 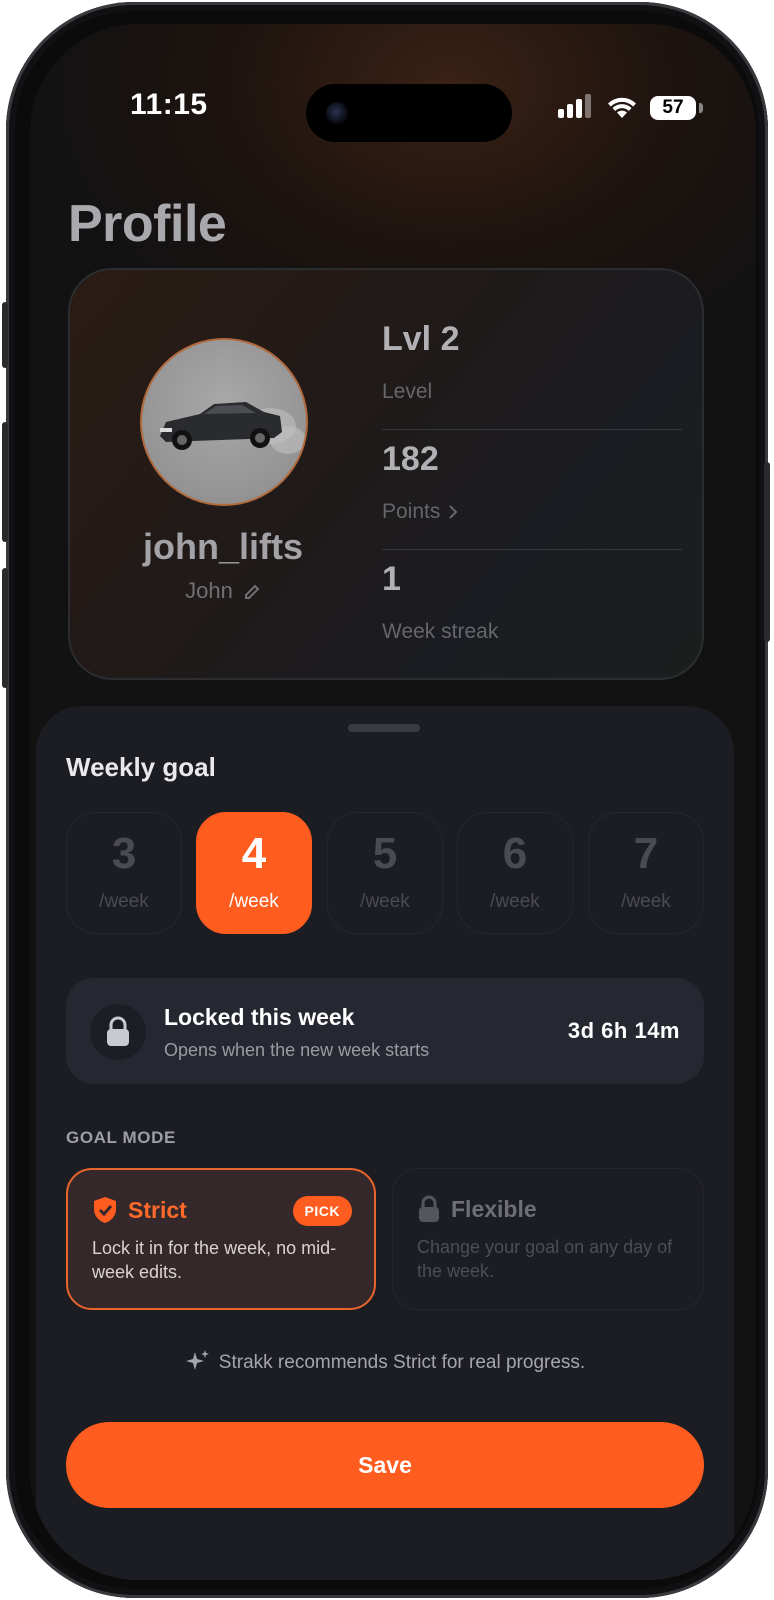 I want to click on stat-points-value: 182, so click(x=410, y=459).